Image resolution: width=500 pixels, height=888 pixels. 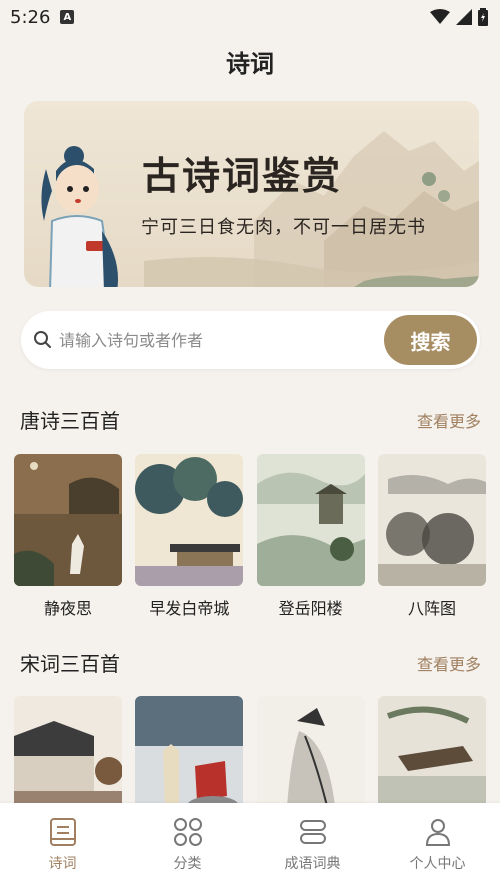 What do you see at coordinates (250, 845) in the screenshot?
I see `bottom-tab-bar: 诗词 分类 成语词典 个人中心` at bounding box center [250, 845].